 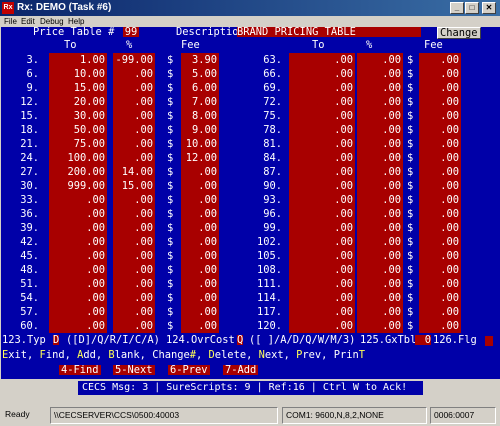 I want to click on fee-value-field: 9.00, so click(x=199, y=130).